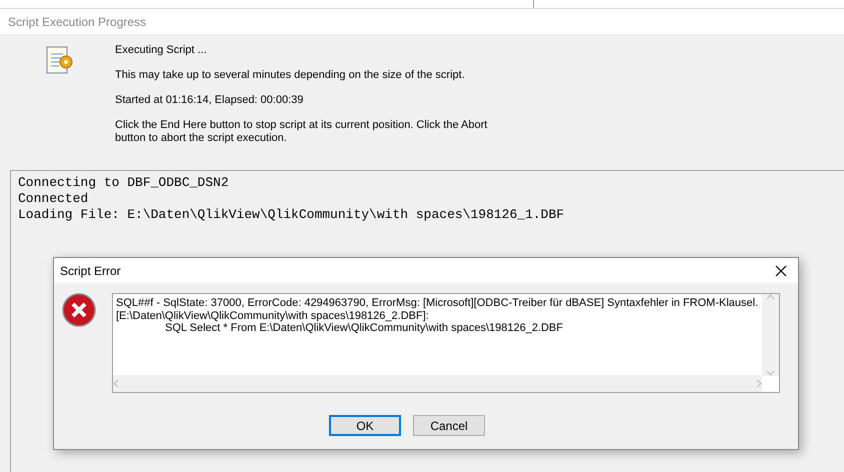  What do you see at coordinates (116, 383) in the screenshot?
I see `scroll-left-icon` at bounding box center [116, 383].